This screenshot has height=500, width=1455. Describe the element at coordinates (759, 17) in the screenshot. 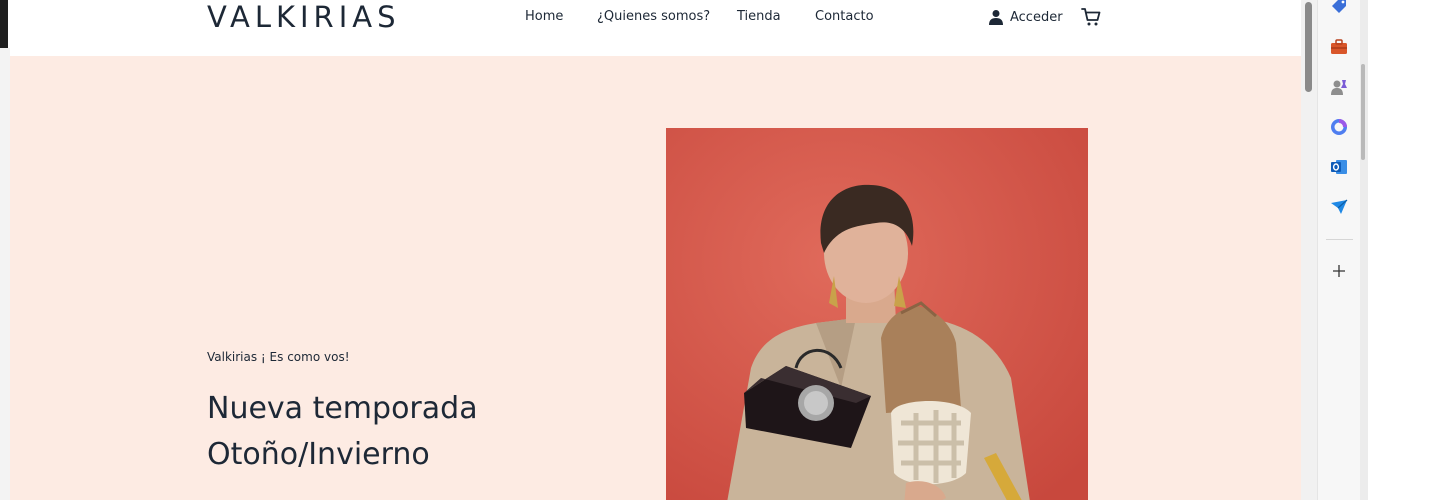

I see `nav-store-link: Tienda` at that location.